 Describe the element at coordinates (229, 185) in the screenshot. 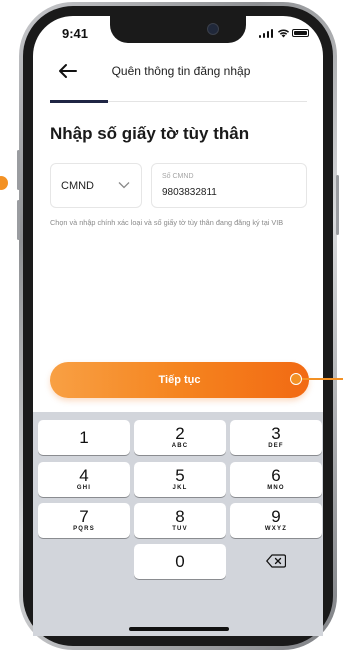

I see `id-number-field` at that location.